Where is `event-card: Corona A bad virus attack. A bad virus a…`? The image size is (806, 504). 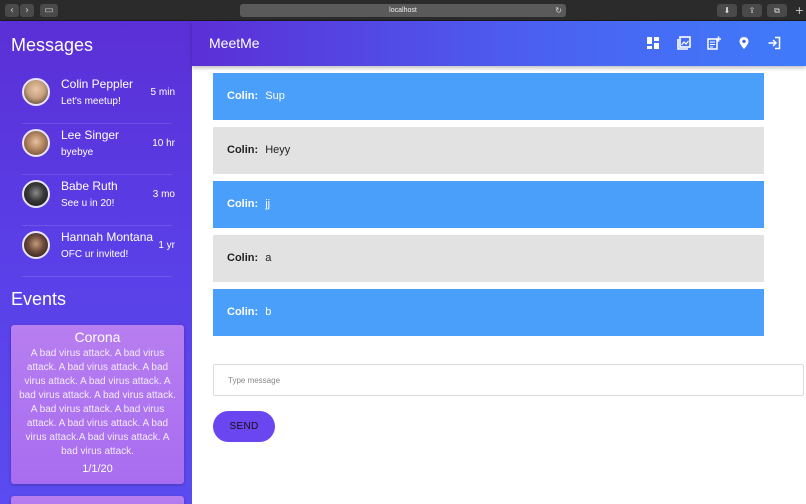 event-card: Corona A bad virus attack. A bad virus a… is located at coordinates (97, 404).